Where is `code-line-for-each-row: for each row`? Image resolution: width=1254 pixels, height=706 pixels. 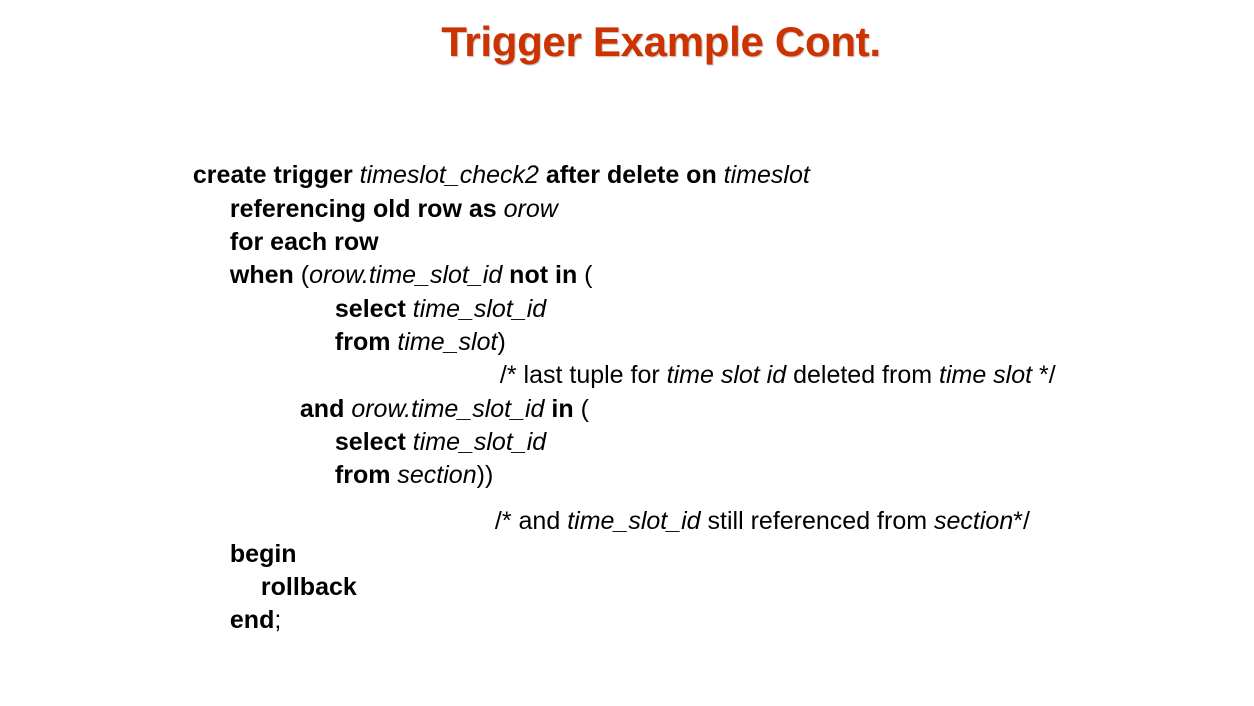 code-line-for-each-row: for each row is located at coordinates (297, 225).